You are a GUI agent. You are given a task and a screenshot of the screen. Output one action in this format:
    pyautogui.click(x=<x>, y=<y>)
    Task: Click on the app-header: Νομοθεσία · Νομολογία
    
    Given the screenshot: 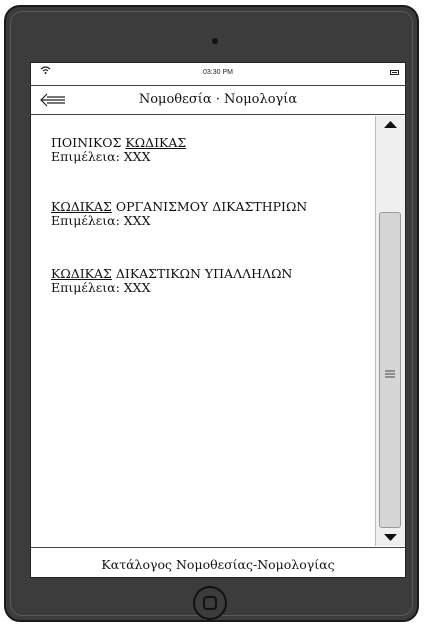 What is the action you would take?
    pyautogui.click(x=218, y=100)
    